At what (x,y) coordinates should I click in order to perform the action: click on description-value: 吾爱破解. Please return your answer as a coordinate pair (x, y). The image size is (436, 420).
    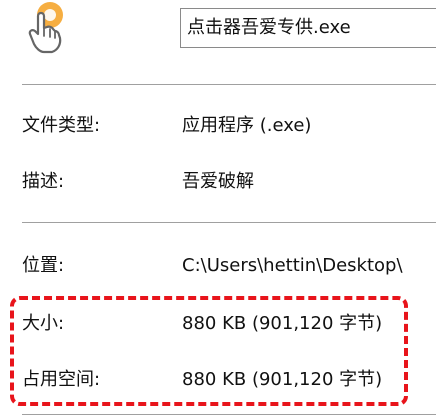
    Looking at the image, I should click on (218, 181).